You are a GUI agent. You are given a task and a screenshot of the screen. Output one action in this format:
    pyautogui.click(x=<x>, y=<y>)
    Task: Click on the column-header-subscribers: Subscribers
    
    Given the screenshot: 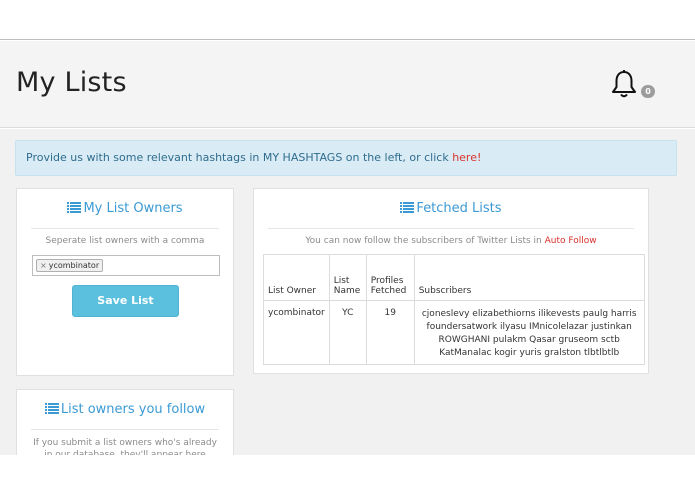 What is the action you would take?
    pyautogui.click(x=529, y=277)
    